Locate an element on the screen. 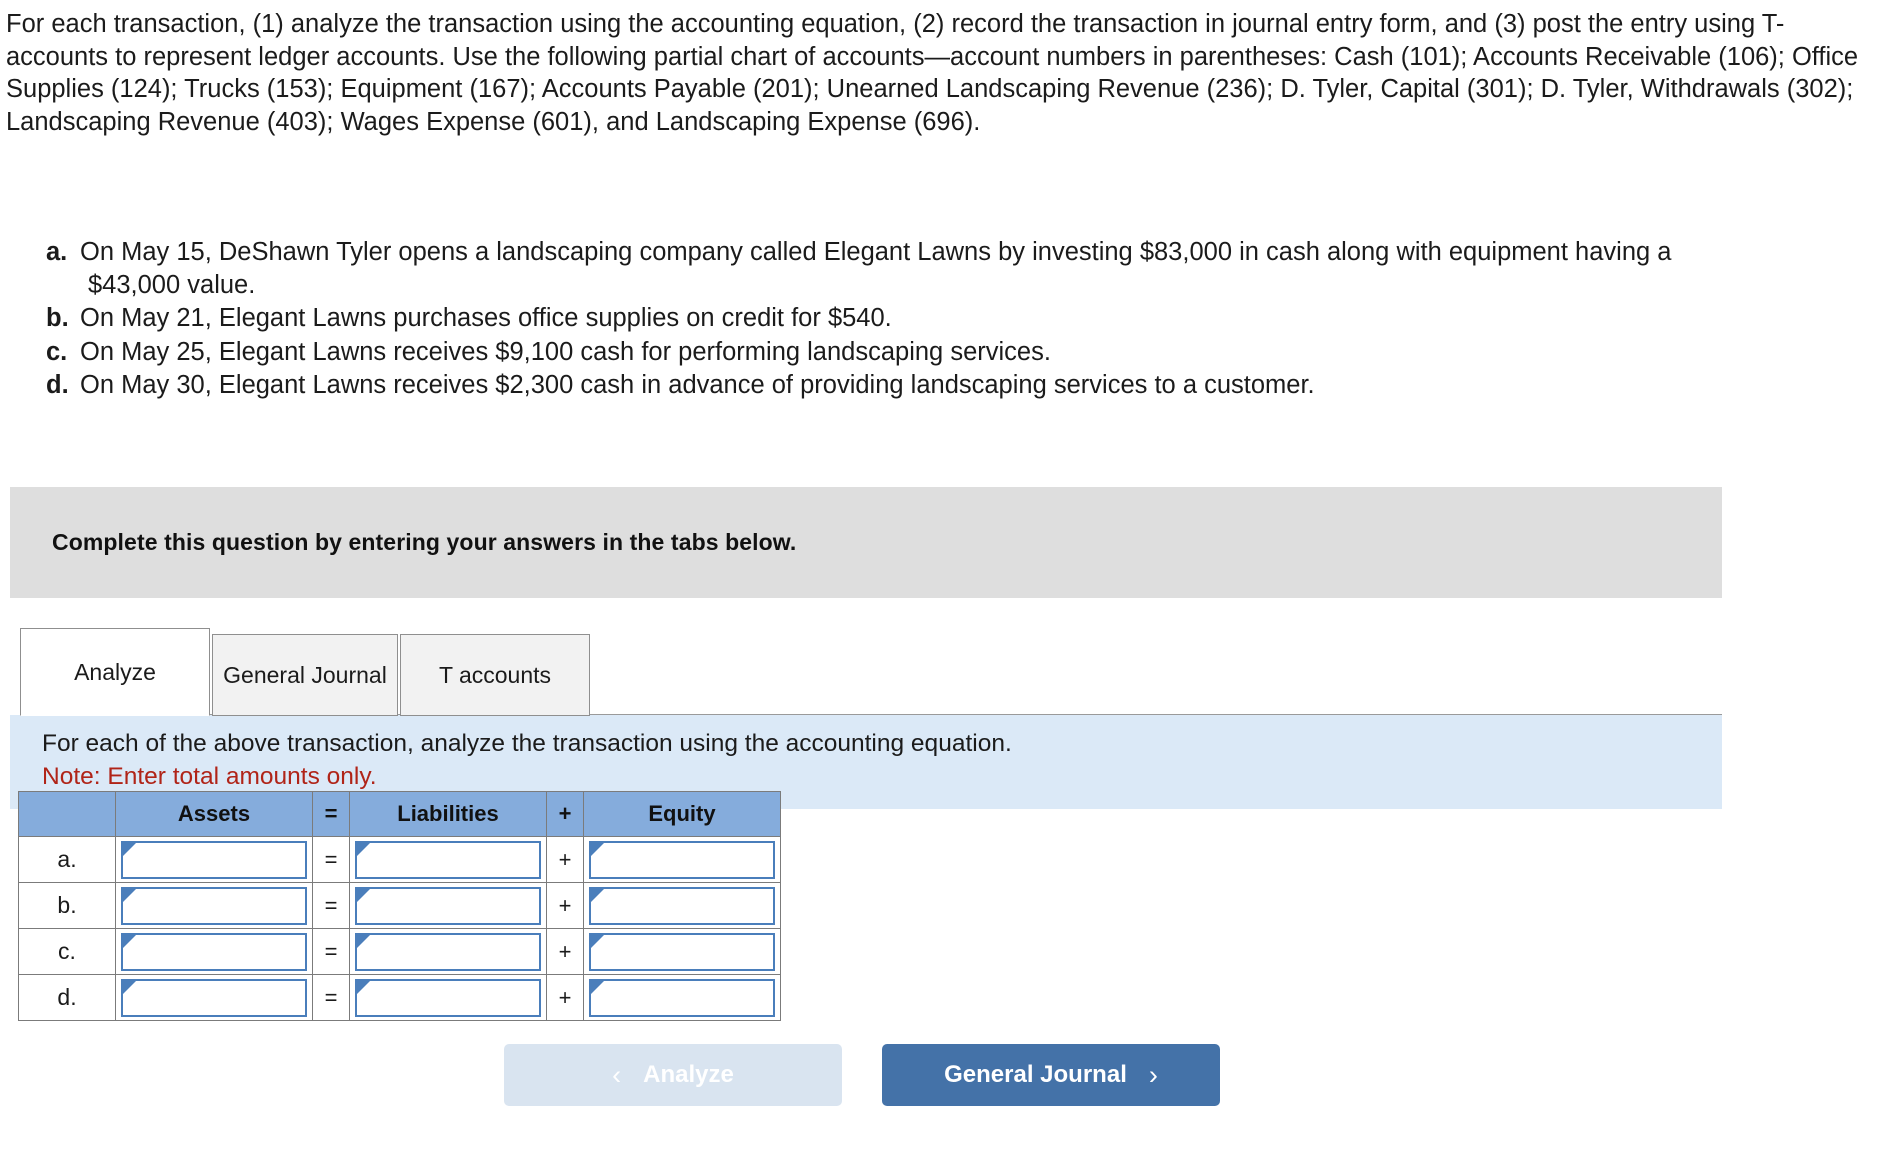  tab-analyze: Analyze is located at coordinates (115, 672).